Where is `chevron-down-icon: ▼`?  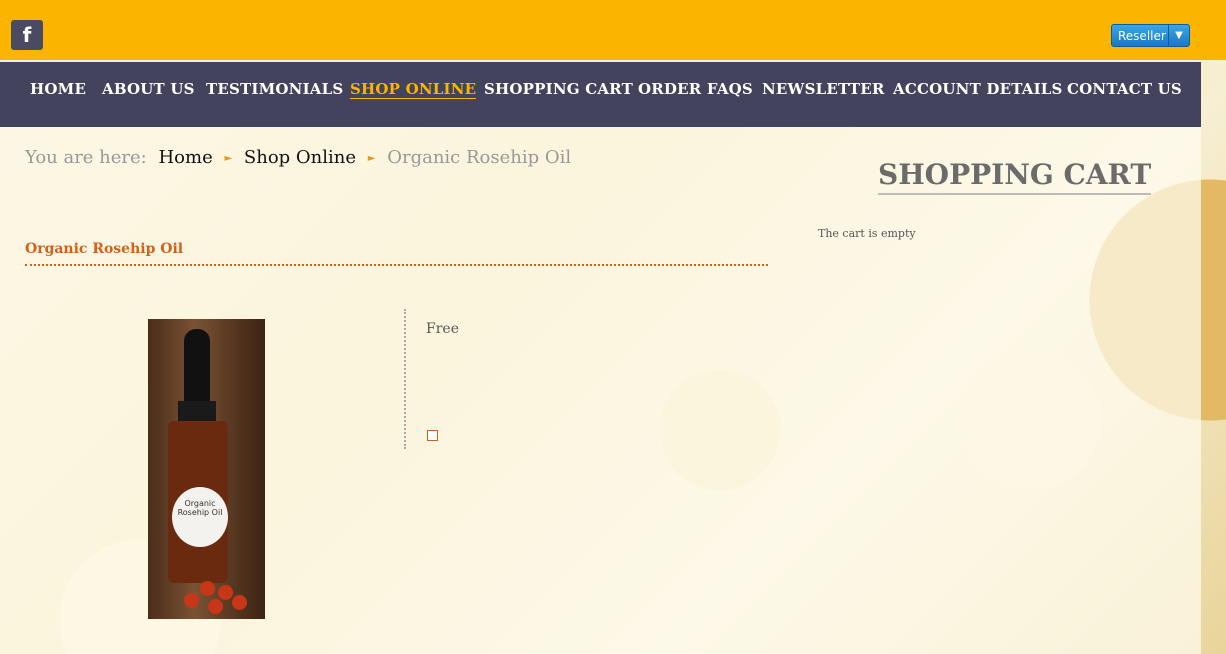
chevron-down-icon: ▼ is located at coordinates (1178, 35).